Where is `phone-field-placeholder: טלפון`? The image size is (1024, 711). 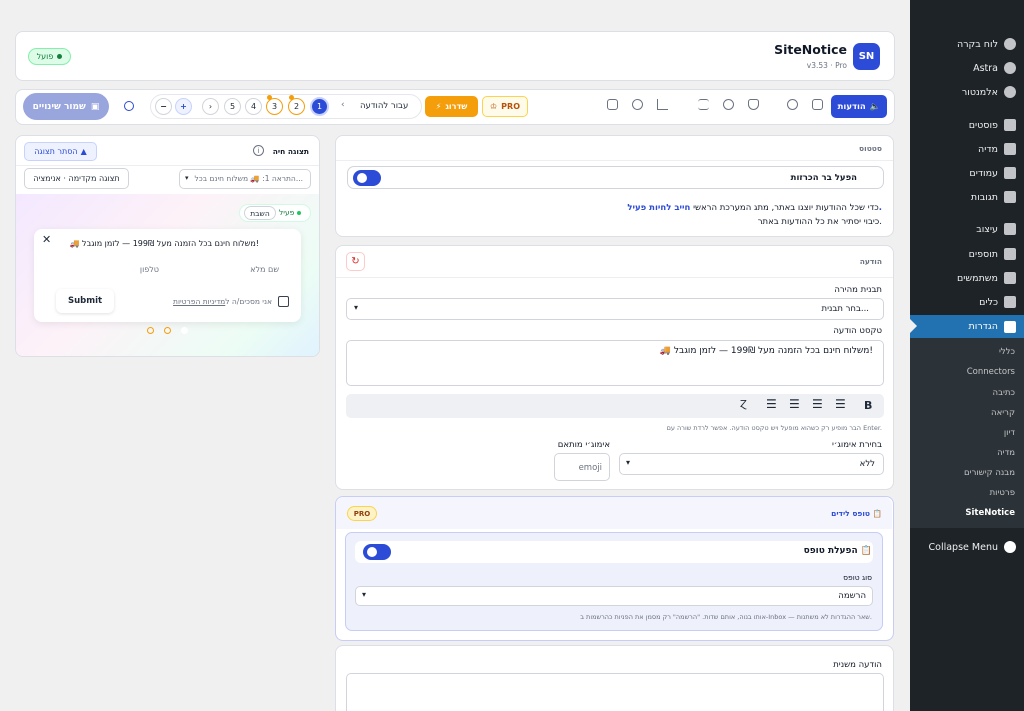 phone-field-placeholder: טלפון is located at coordinates (149, 269).